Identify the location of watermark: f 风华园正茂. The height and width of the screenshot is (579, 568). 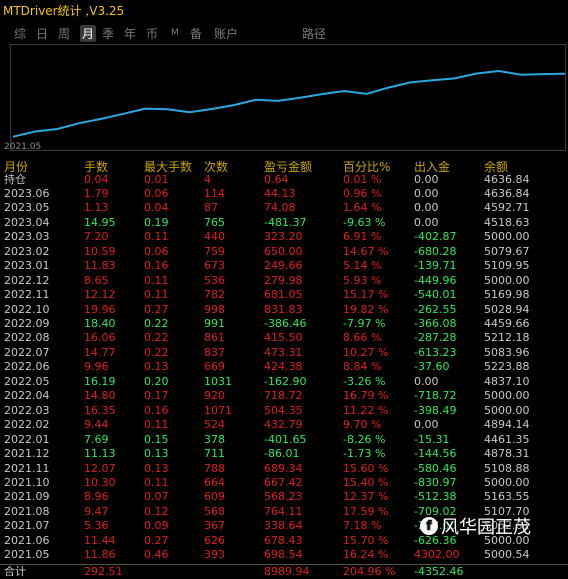
(475, 526).